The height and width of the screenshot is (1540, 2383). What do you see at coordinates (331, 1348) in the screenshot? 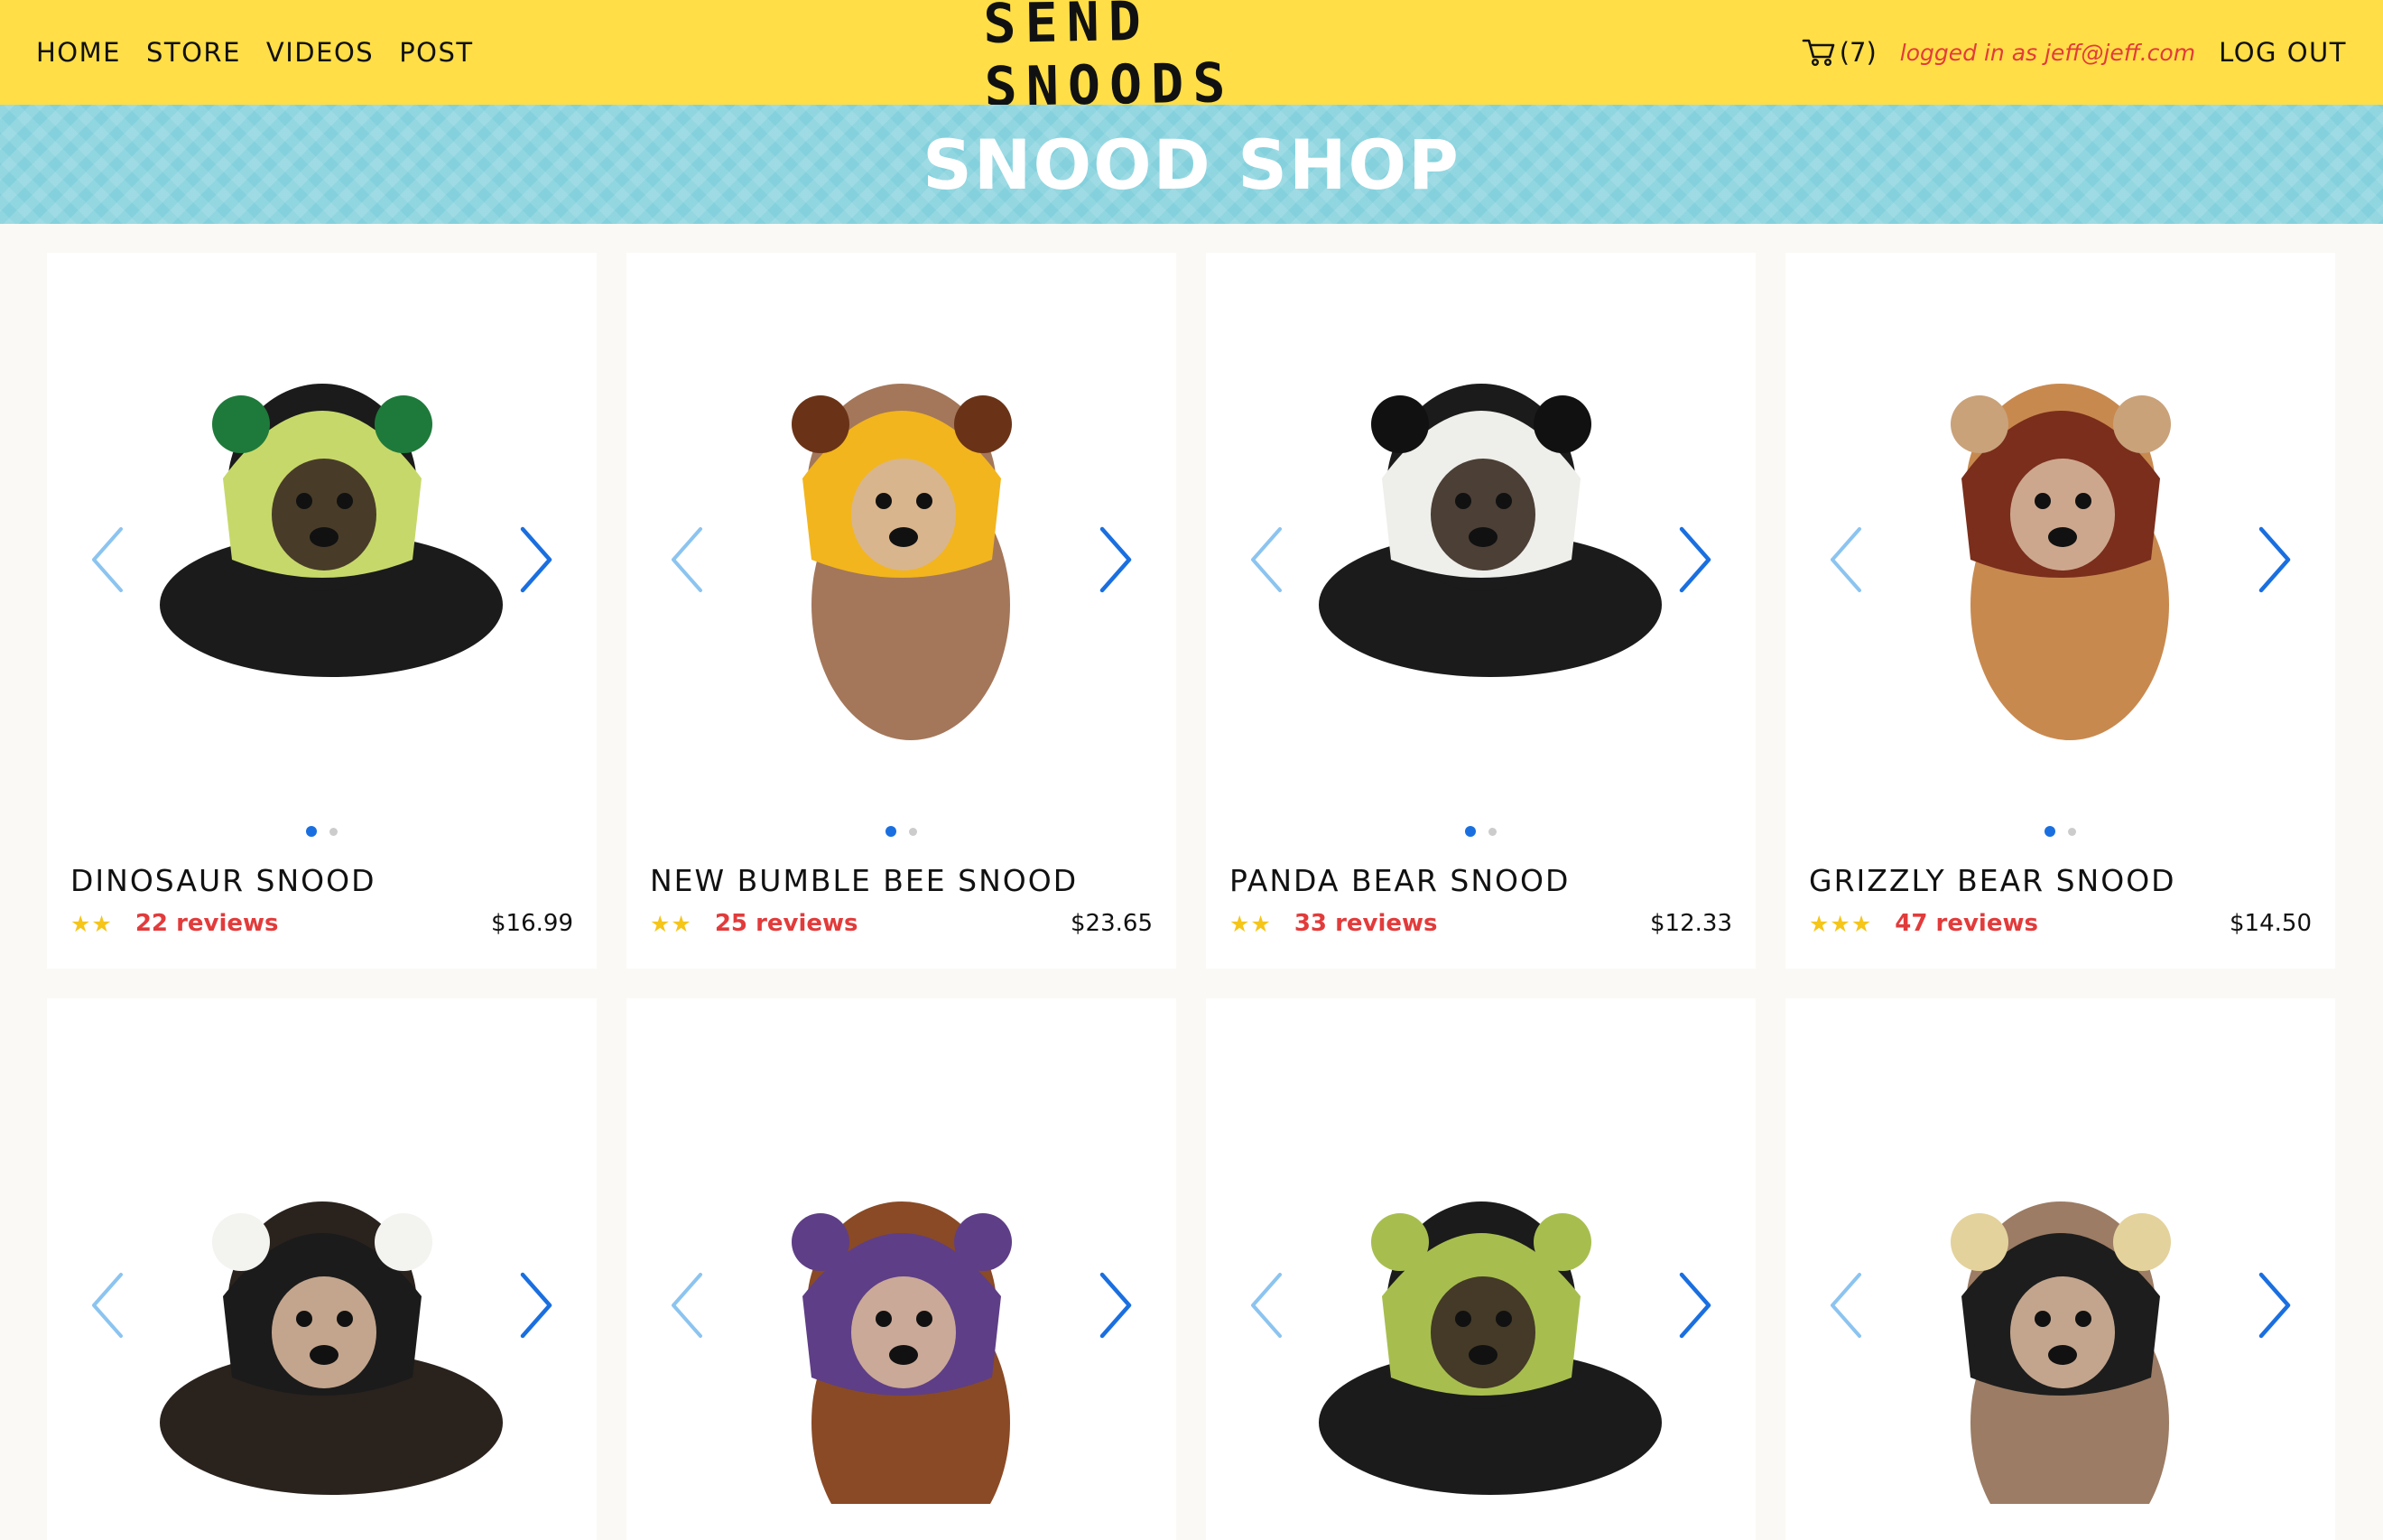
I see `dog-photo-cow-icon` at bounding box center [331, 1348].